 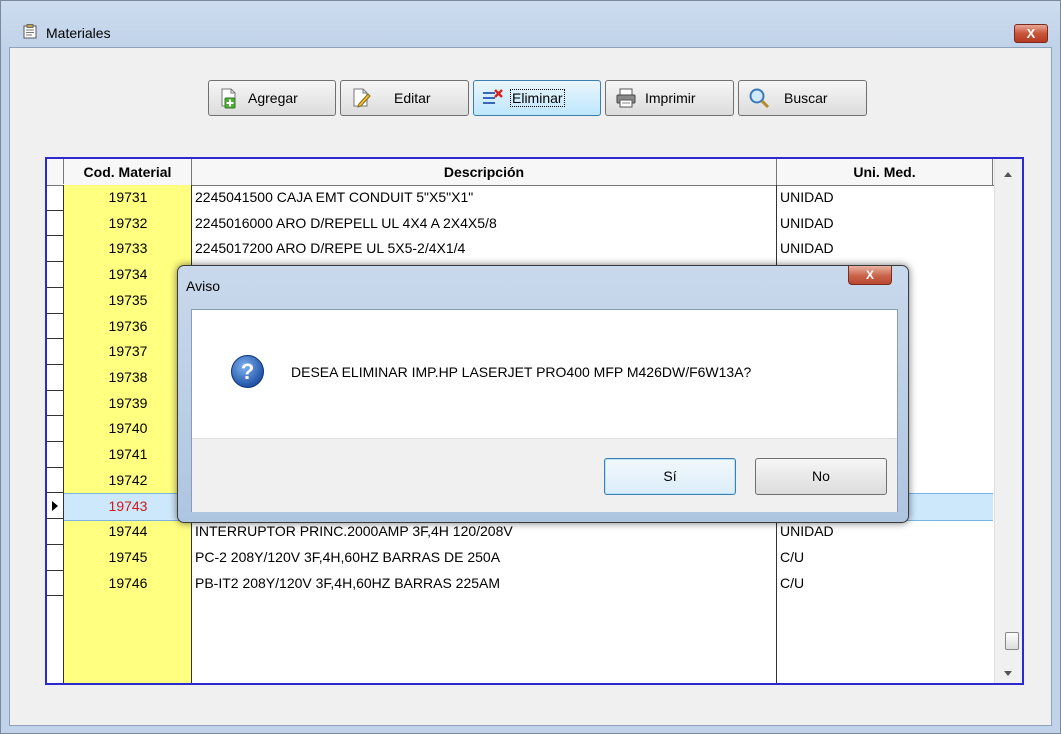 I want to click on search-icon, so click(x=759, y=98).